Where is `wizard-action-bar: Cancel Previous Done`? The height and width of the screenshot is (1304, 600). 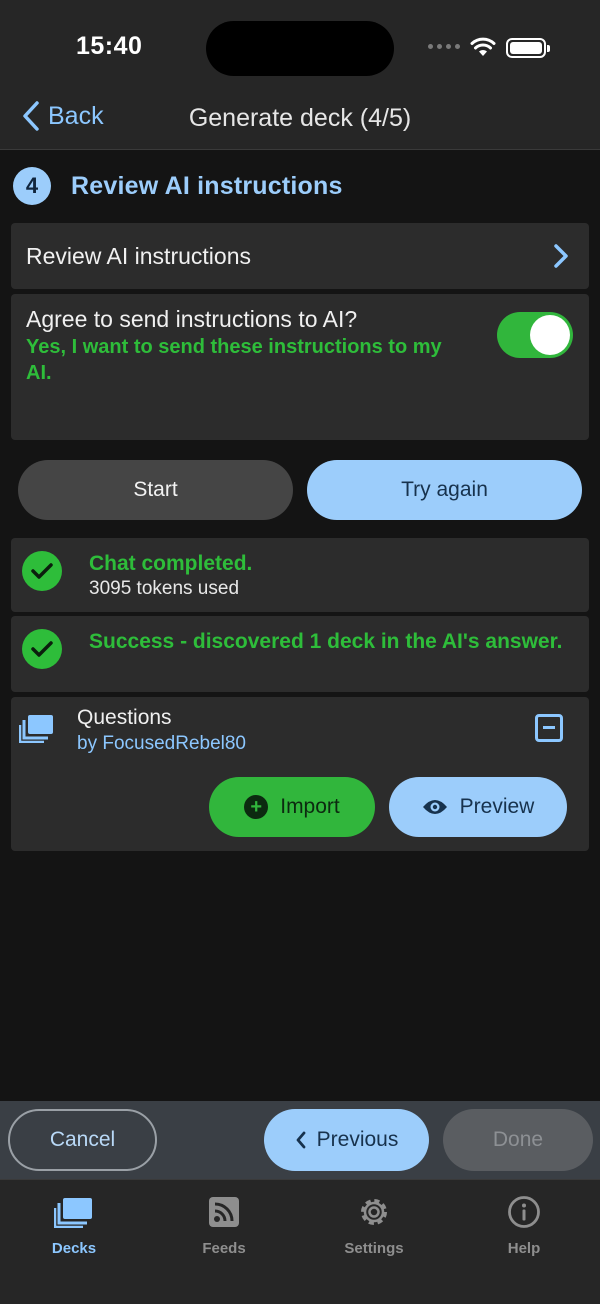 wizard-action-bar: Cancel Previous Done is located at coordinates (300, 1140).